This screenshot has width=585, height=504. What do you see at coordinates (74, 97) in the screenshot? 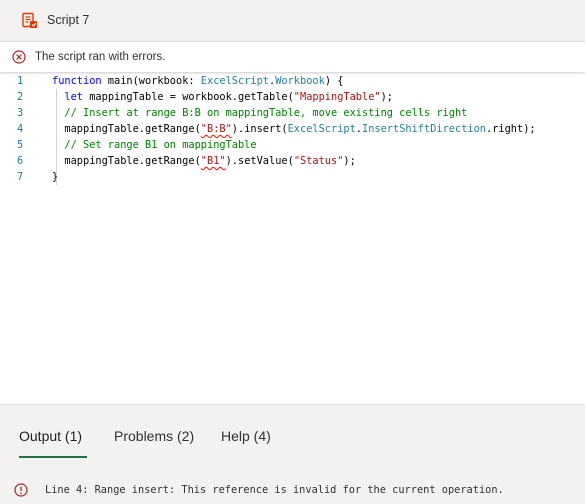
I see `keyword-token: let` at bounding box center [74, 97].